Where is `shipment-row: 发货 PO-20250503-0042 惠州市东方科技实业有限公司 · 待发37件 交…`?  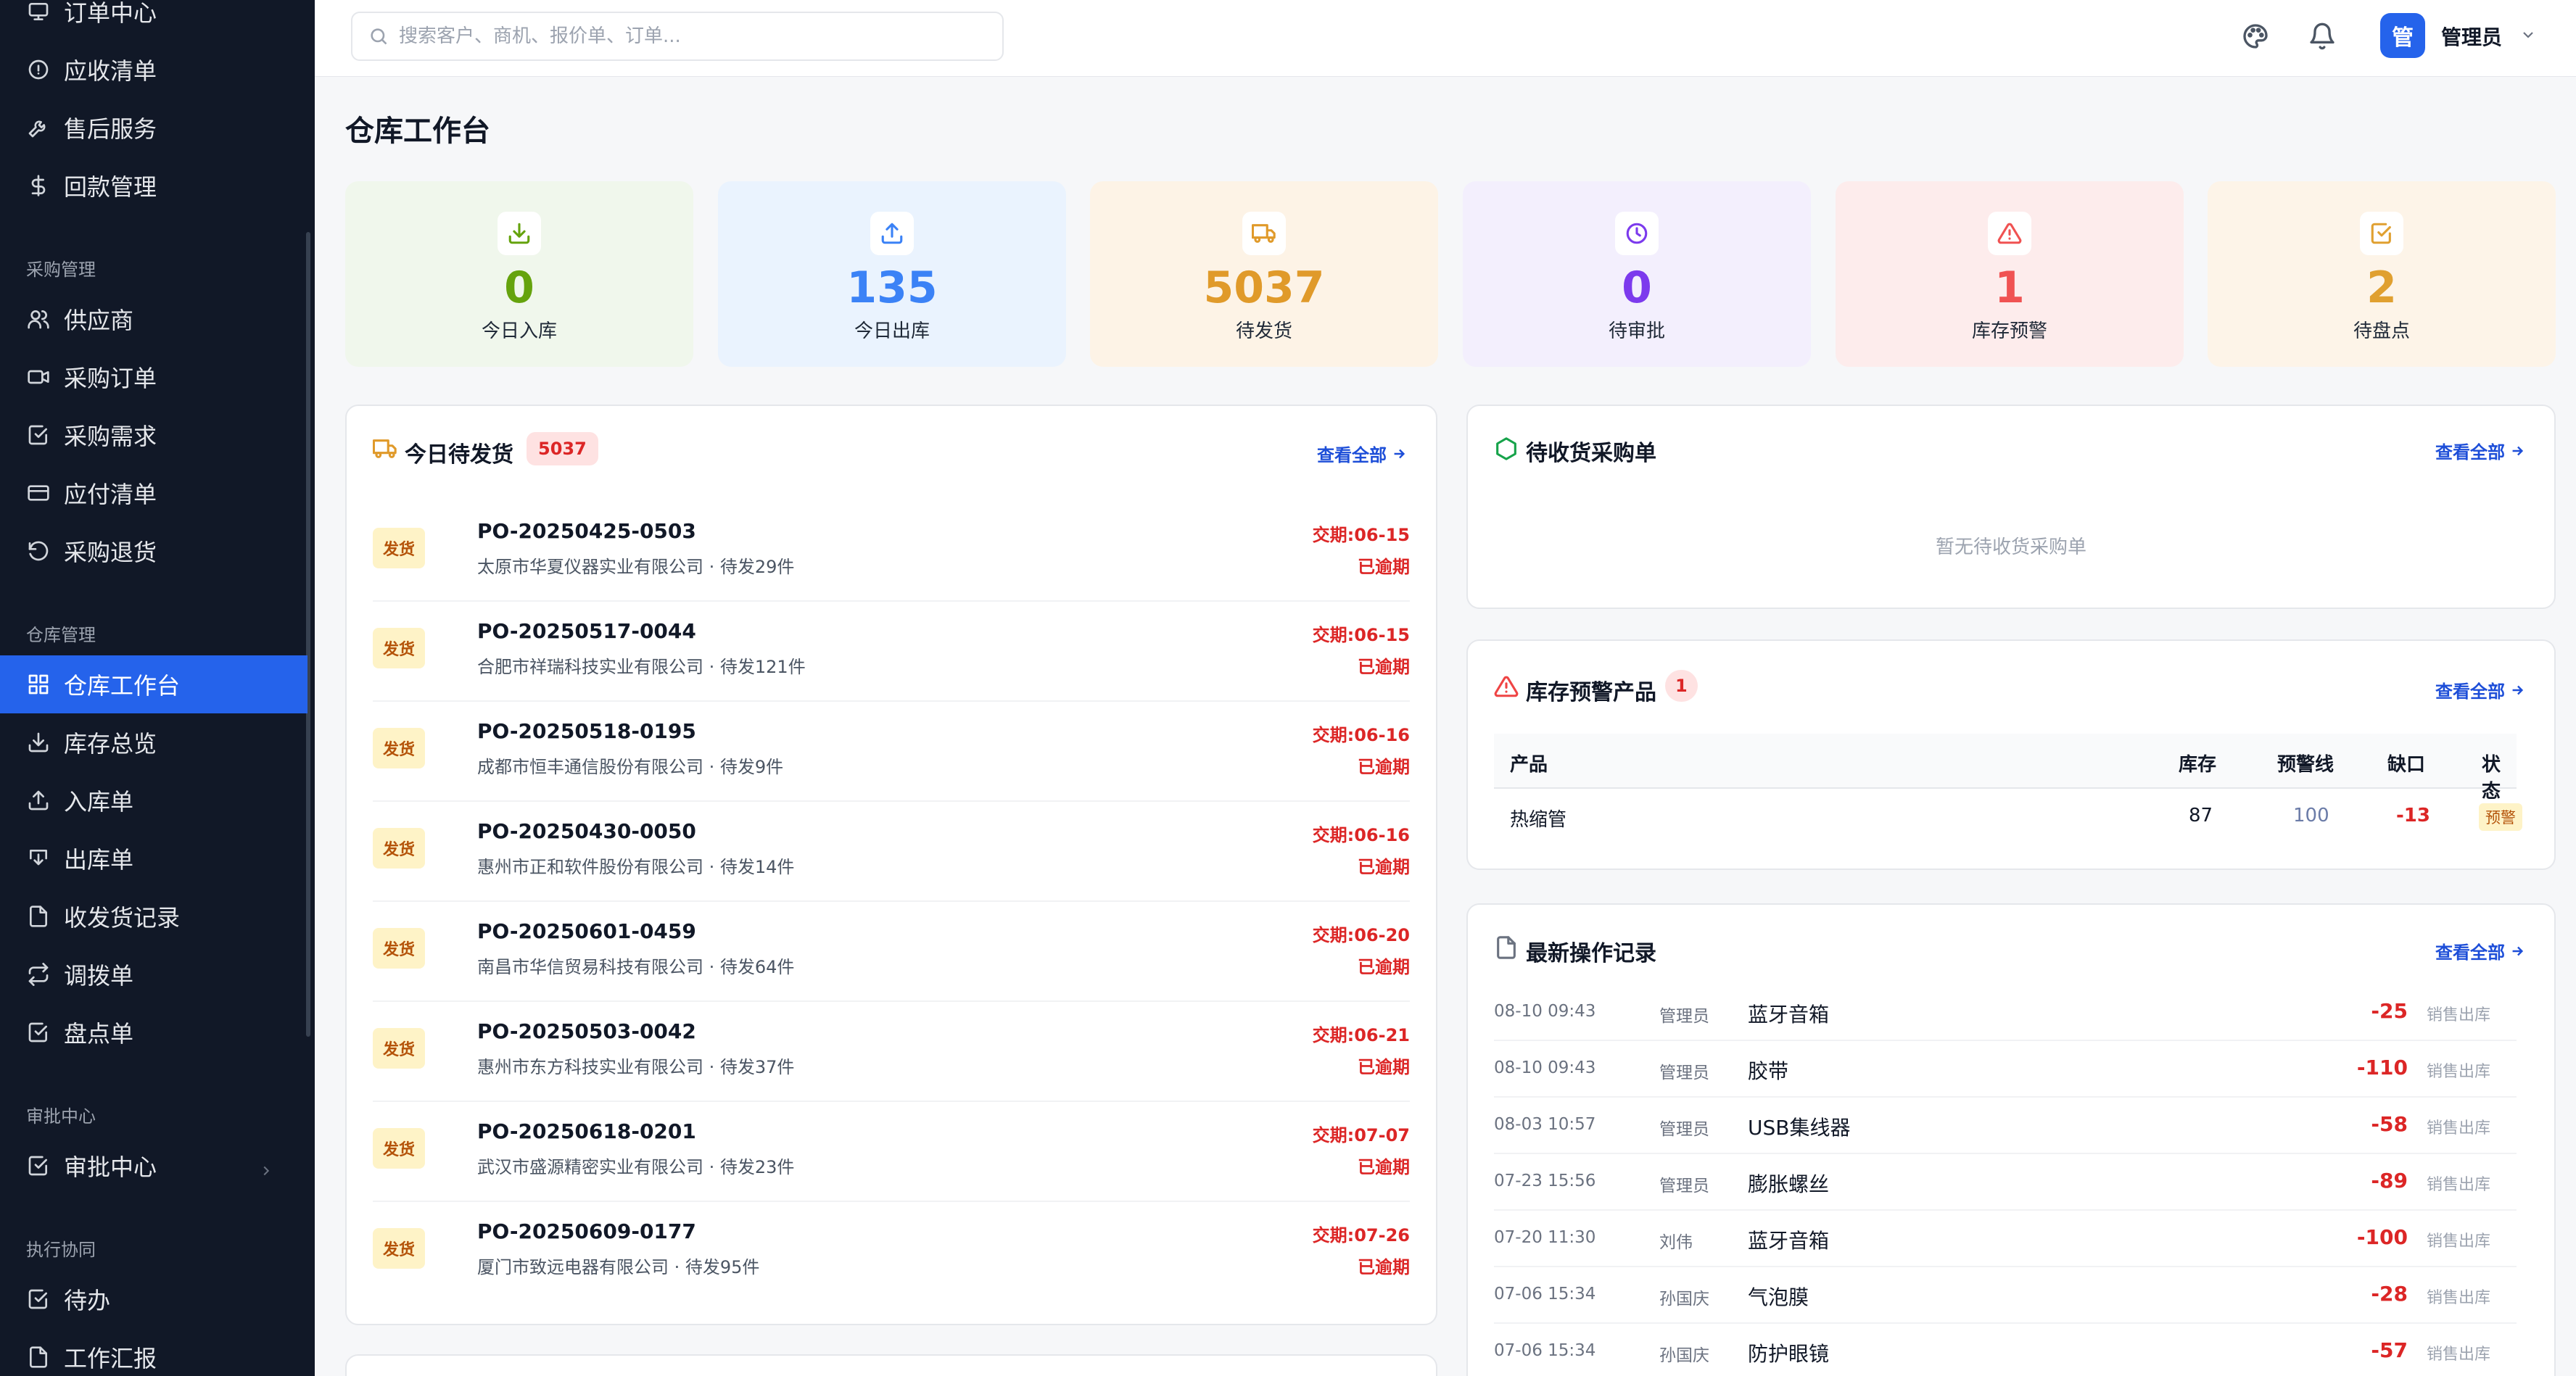 shipment-row: 发货 PO-20250503-0042 惠州市东方科技实业有限公司 · 待发37件 交… is located at coordinates (891, 1052).